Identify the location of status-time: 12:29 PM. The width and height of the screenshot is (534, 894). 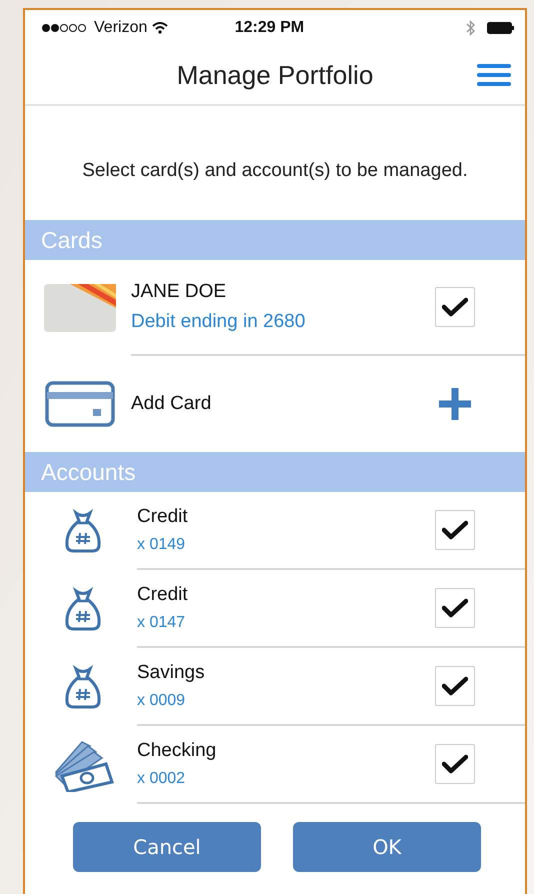
(269, 28).